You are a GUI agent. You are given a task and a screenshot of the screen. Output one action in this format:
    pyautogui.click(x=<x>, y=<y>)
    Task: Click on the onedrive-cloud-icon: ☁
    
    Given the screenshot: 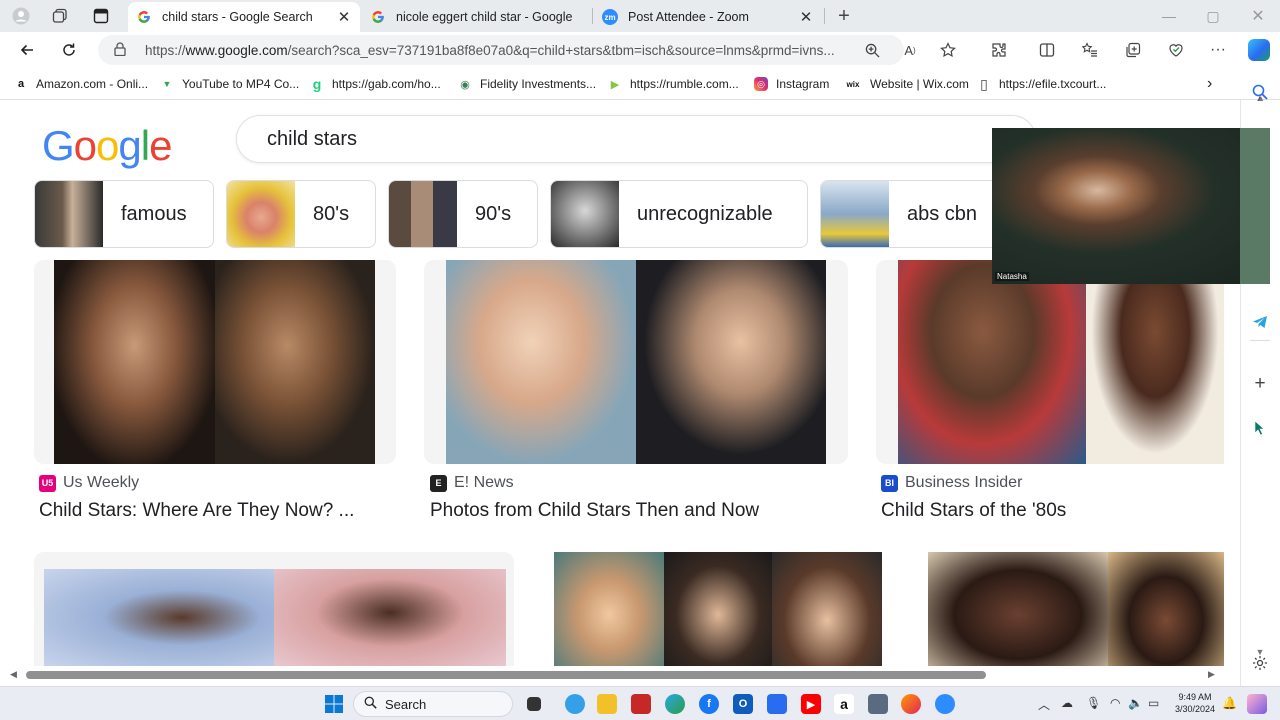 What is the action you would take?
    pyautogui.click(x=1067, y=703)
    